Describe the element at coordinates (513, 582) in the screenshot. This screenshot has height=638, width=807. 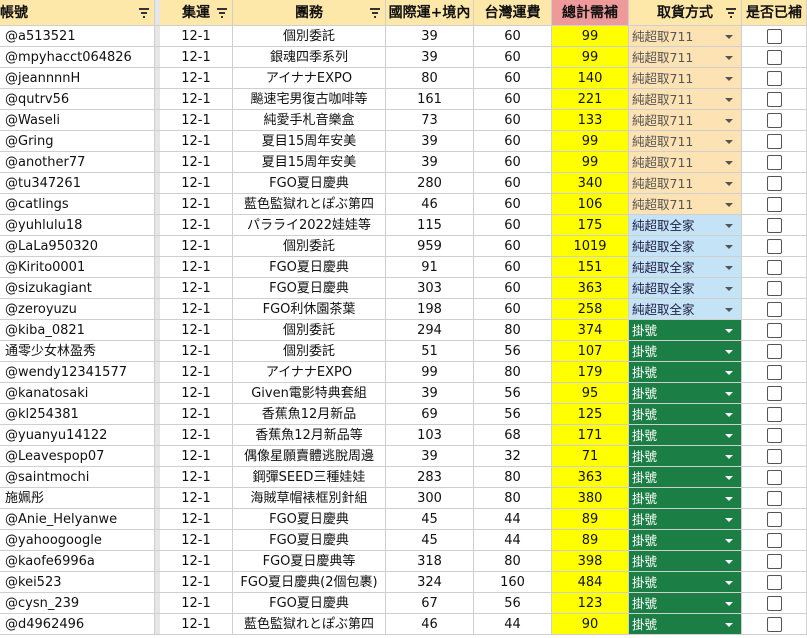
I see `tw-fee-cell: 160` at that location.